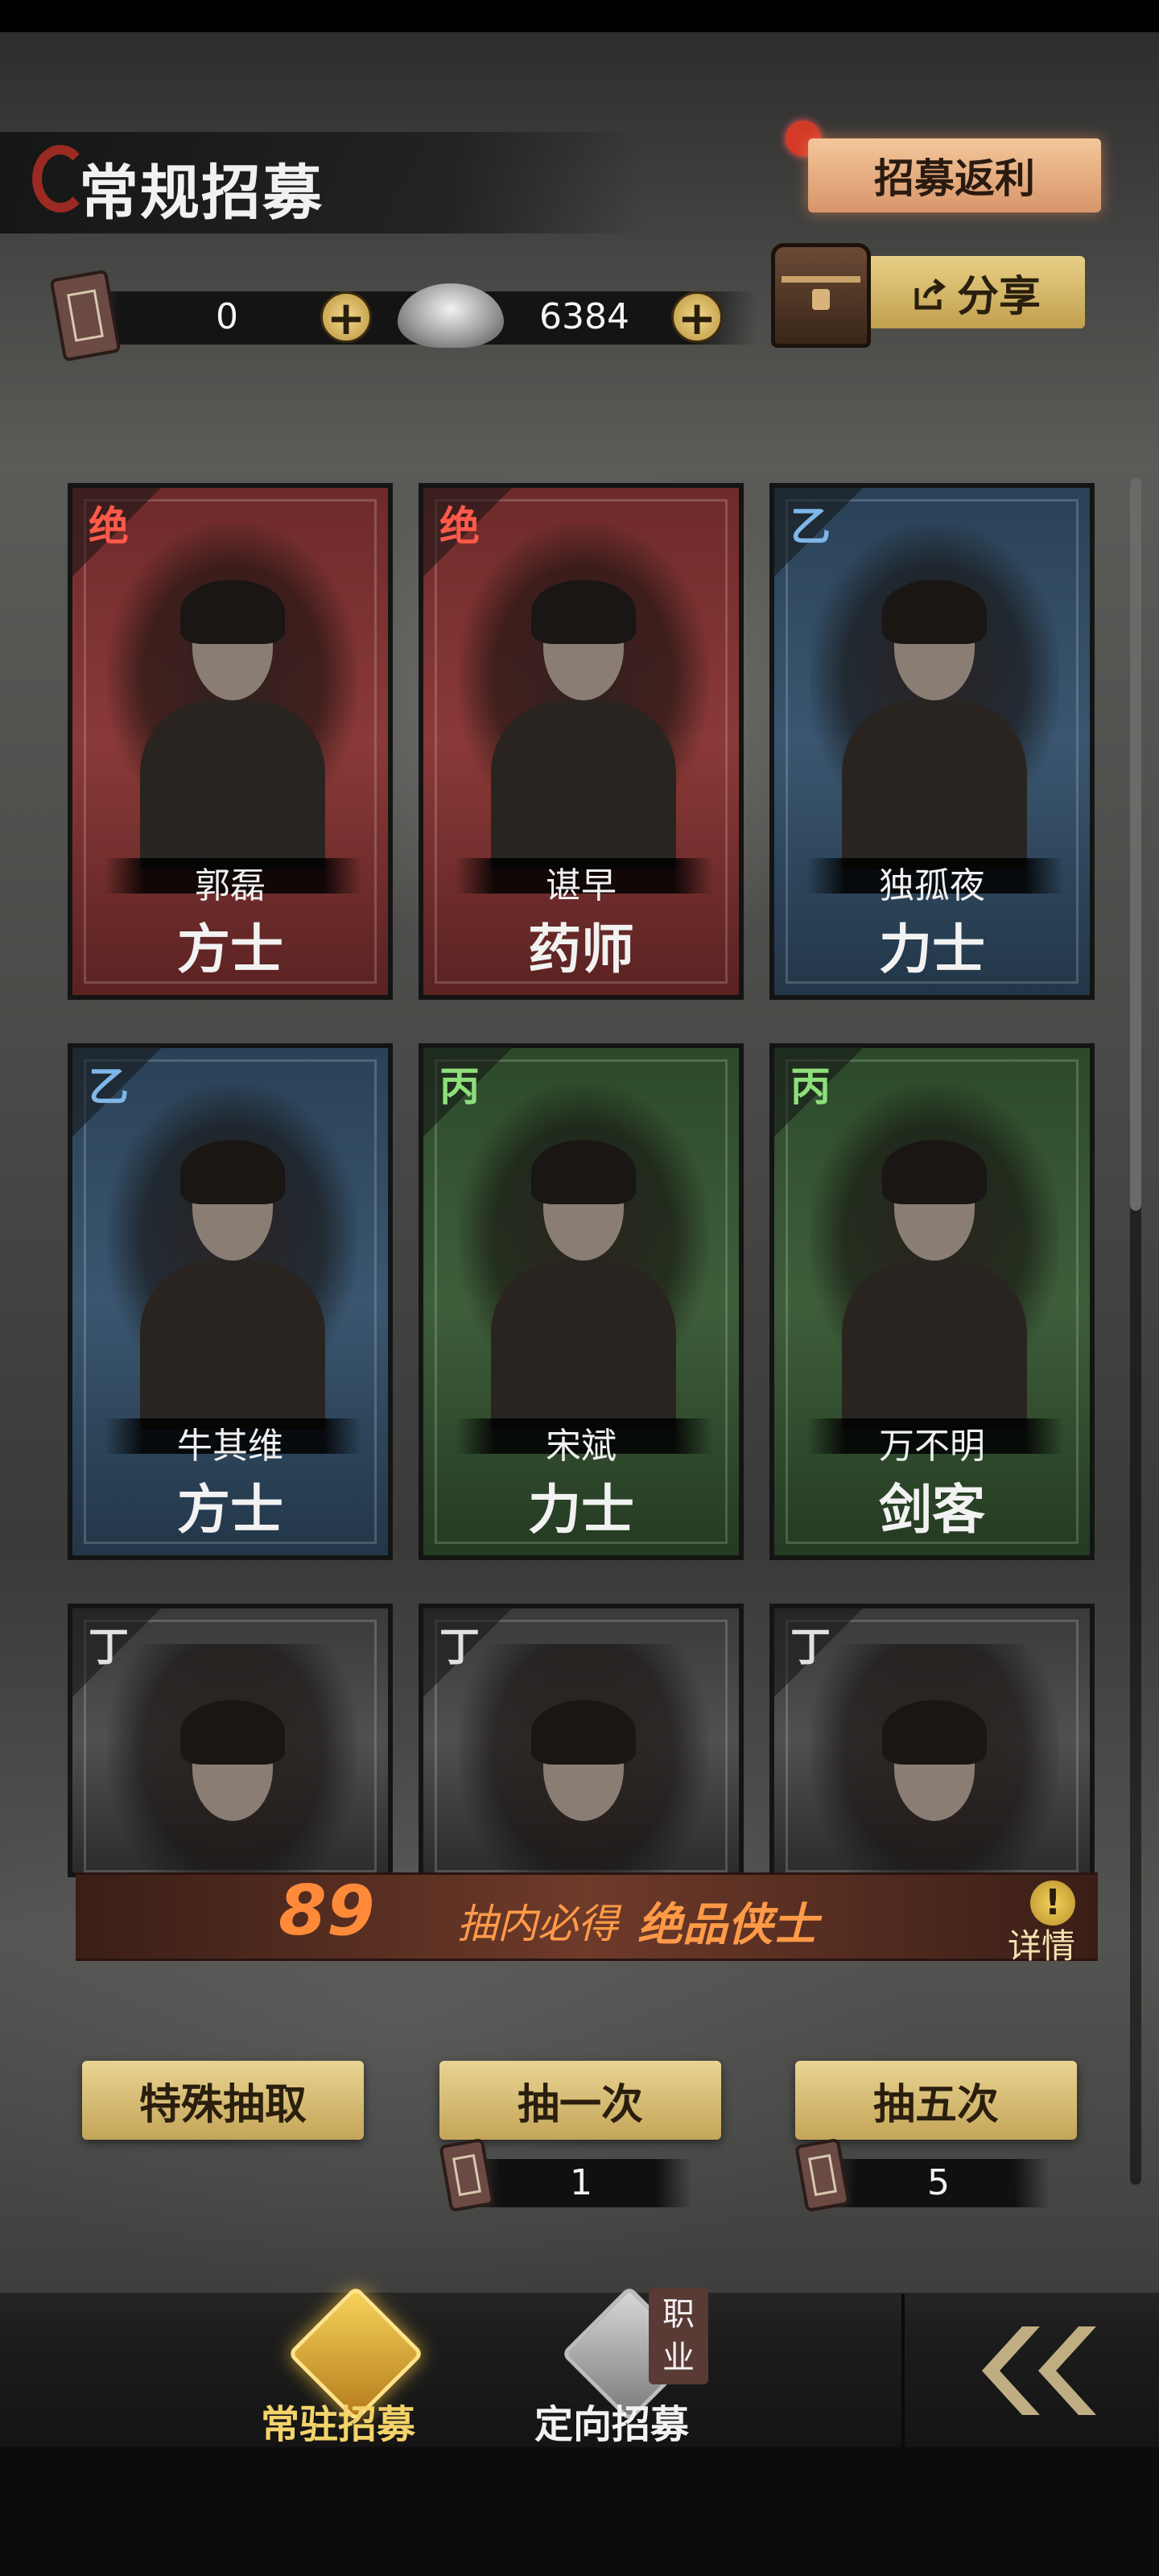 The width and height of the screenshot is (1159, 2576). What do you see at coordinates (584, 316) in the screenshot?
I see `silver-count: 6384` at bounding box center [584, 316].